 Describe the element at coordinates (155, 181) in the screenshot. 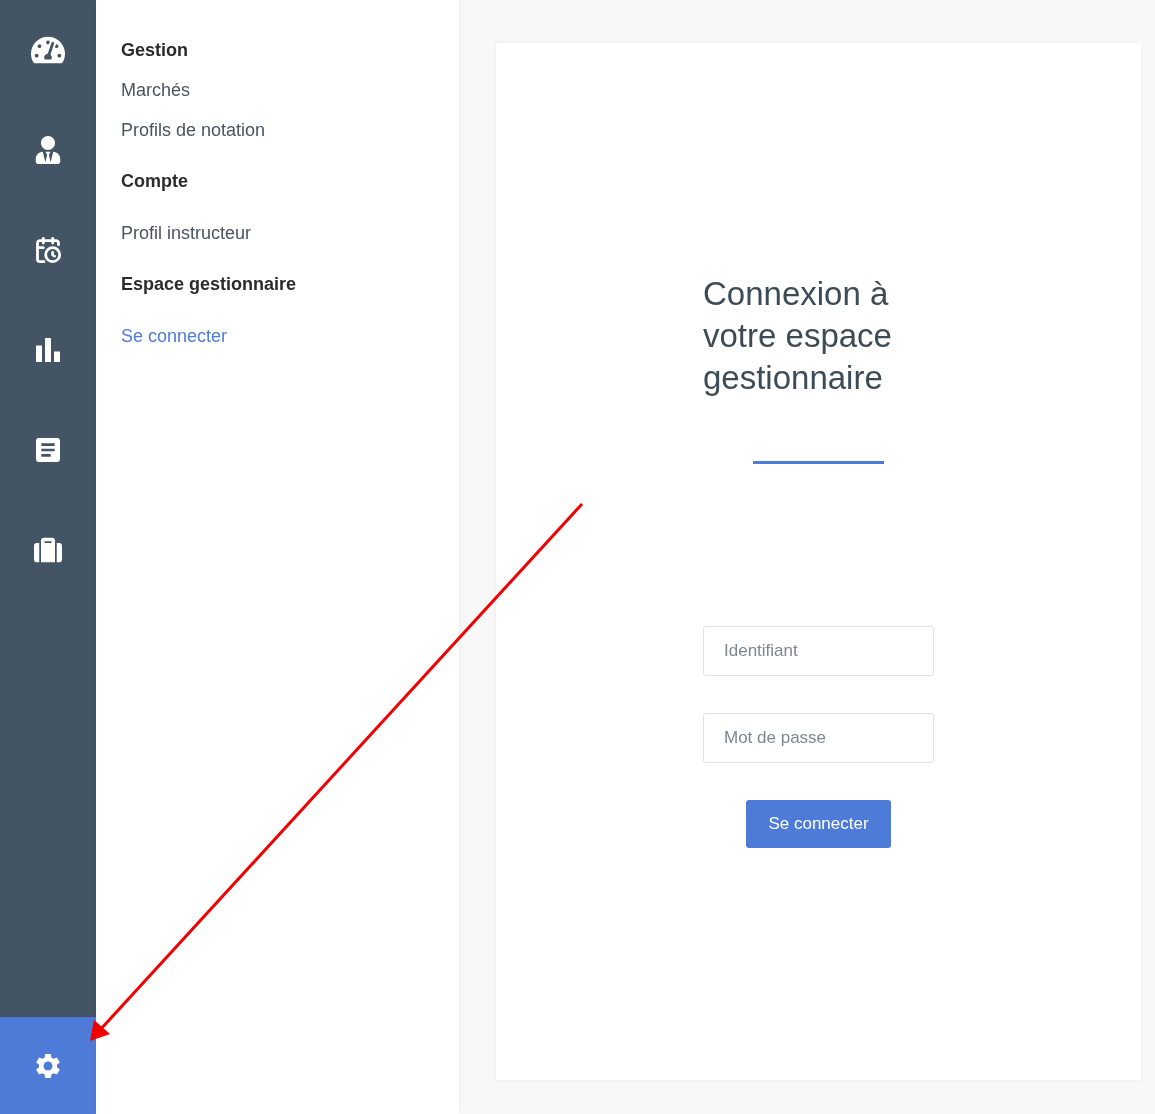

I see `menu-heading: Compte` at that location.